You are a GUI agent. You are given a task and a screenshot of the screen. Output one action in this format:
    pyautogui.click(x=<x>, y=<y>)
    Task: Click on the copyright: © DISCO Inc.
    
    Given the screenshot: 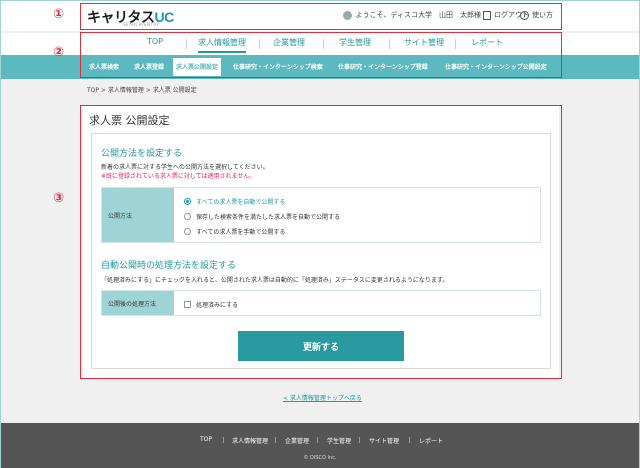 What is the action you would take?
    pyautogui.click(x=320, y=458)
    